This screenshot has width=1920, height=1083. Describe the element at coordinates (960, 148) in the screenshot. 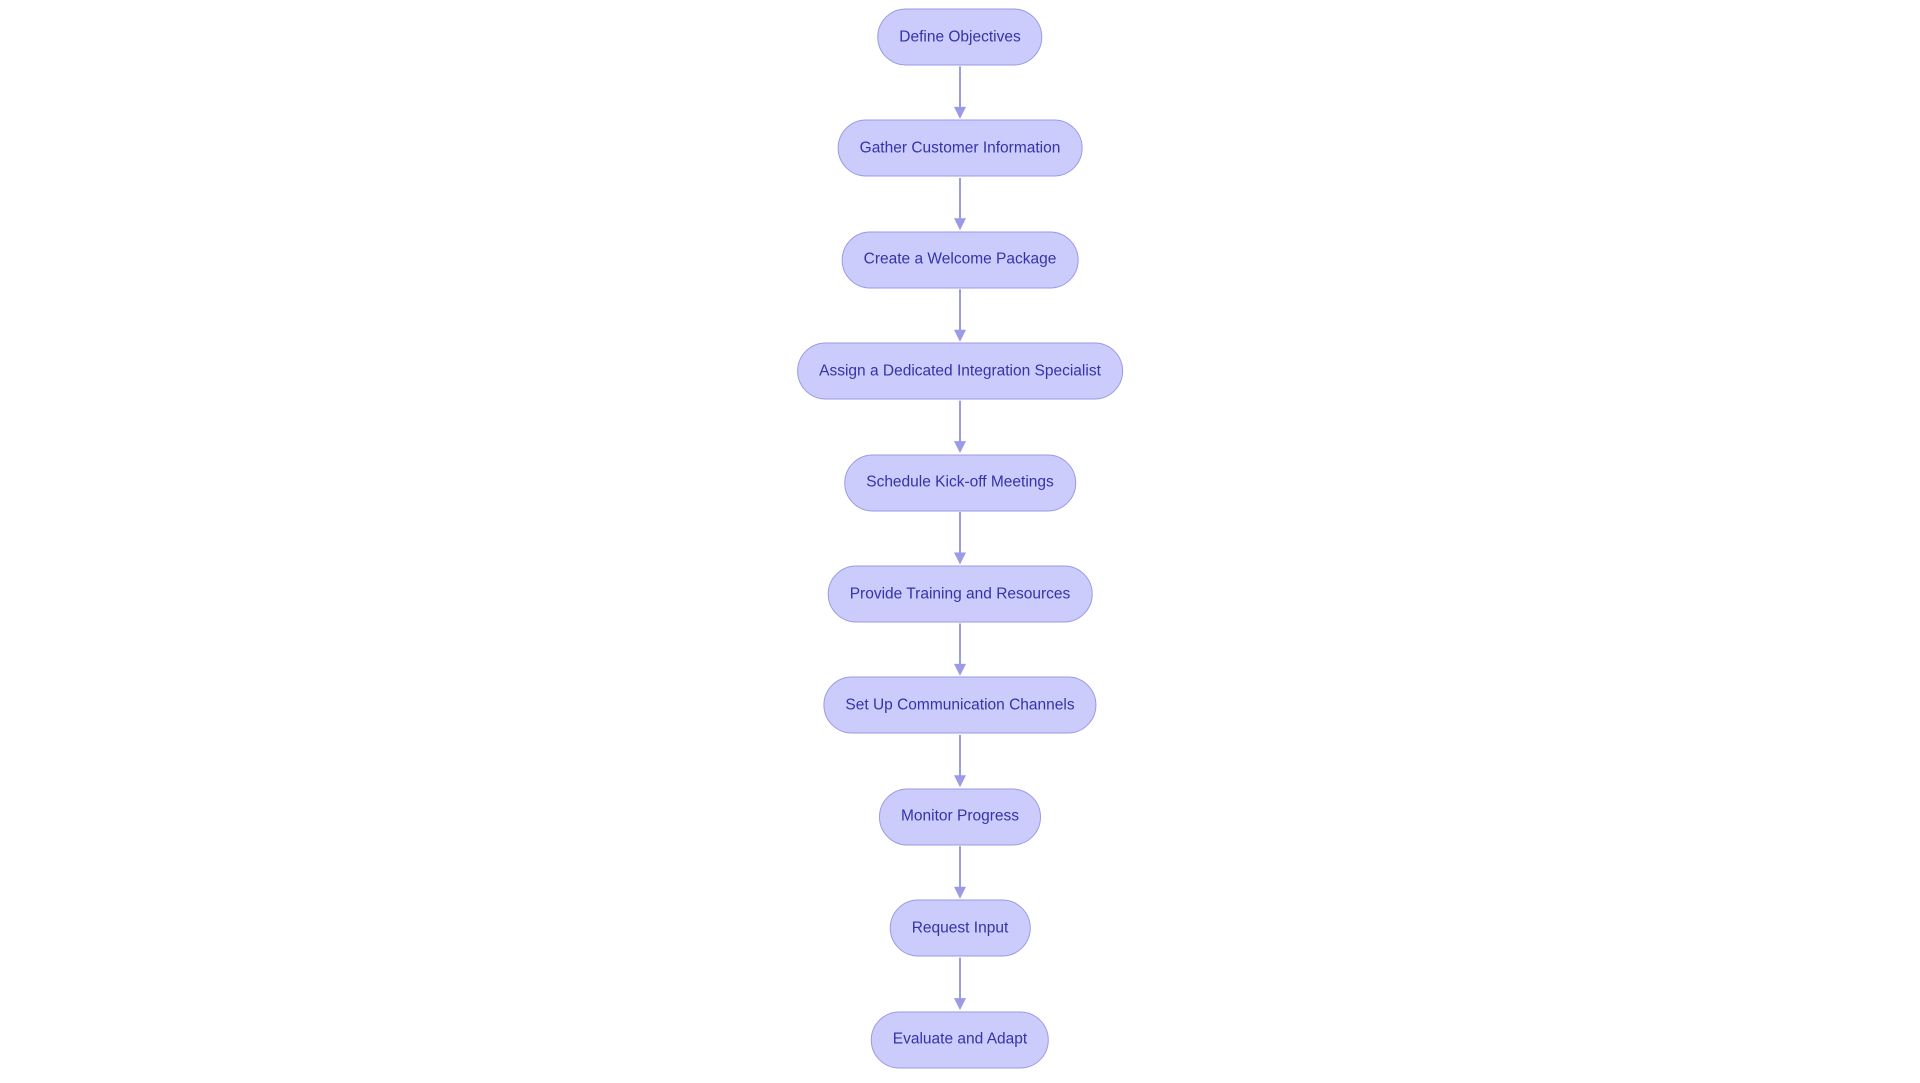

I see `flow-node: Gather Customer Information` at that location.